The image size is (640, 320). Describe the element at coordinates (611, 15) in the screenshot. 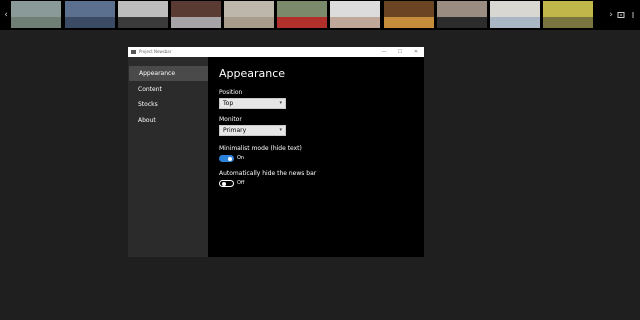

I see `next-arrow-icon: ›` at that location.